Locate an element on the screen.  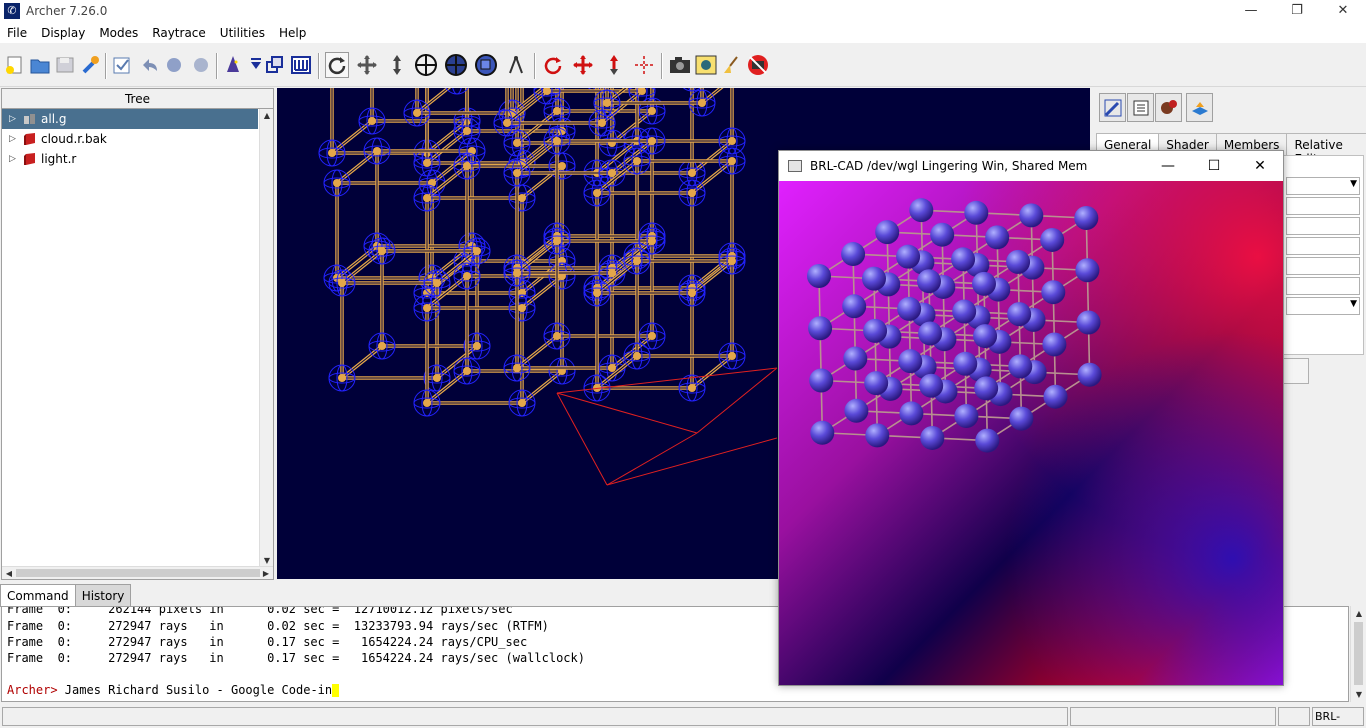
tab-history: History is located at coordinates (103, 595).